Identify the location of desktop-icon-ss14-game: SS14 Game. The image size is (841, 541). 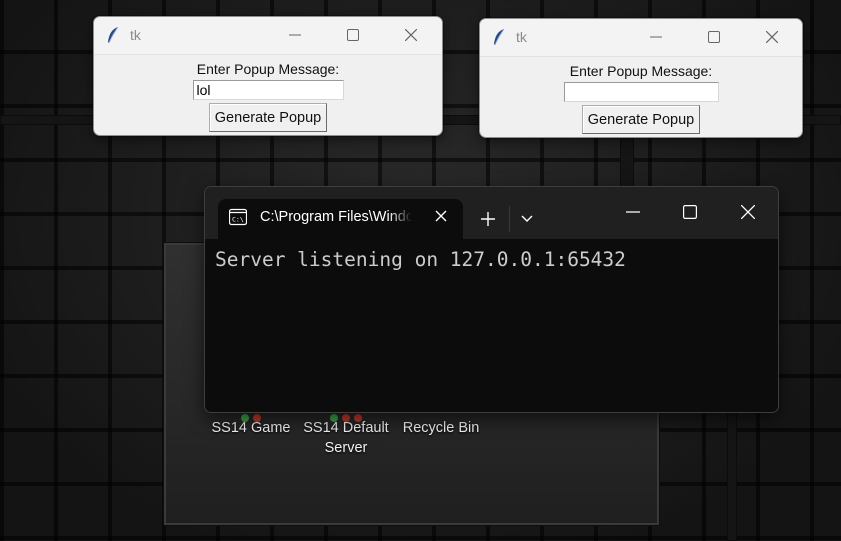
(251, 426).